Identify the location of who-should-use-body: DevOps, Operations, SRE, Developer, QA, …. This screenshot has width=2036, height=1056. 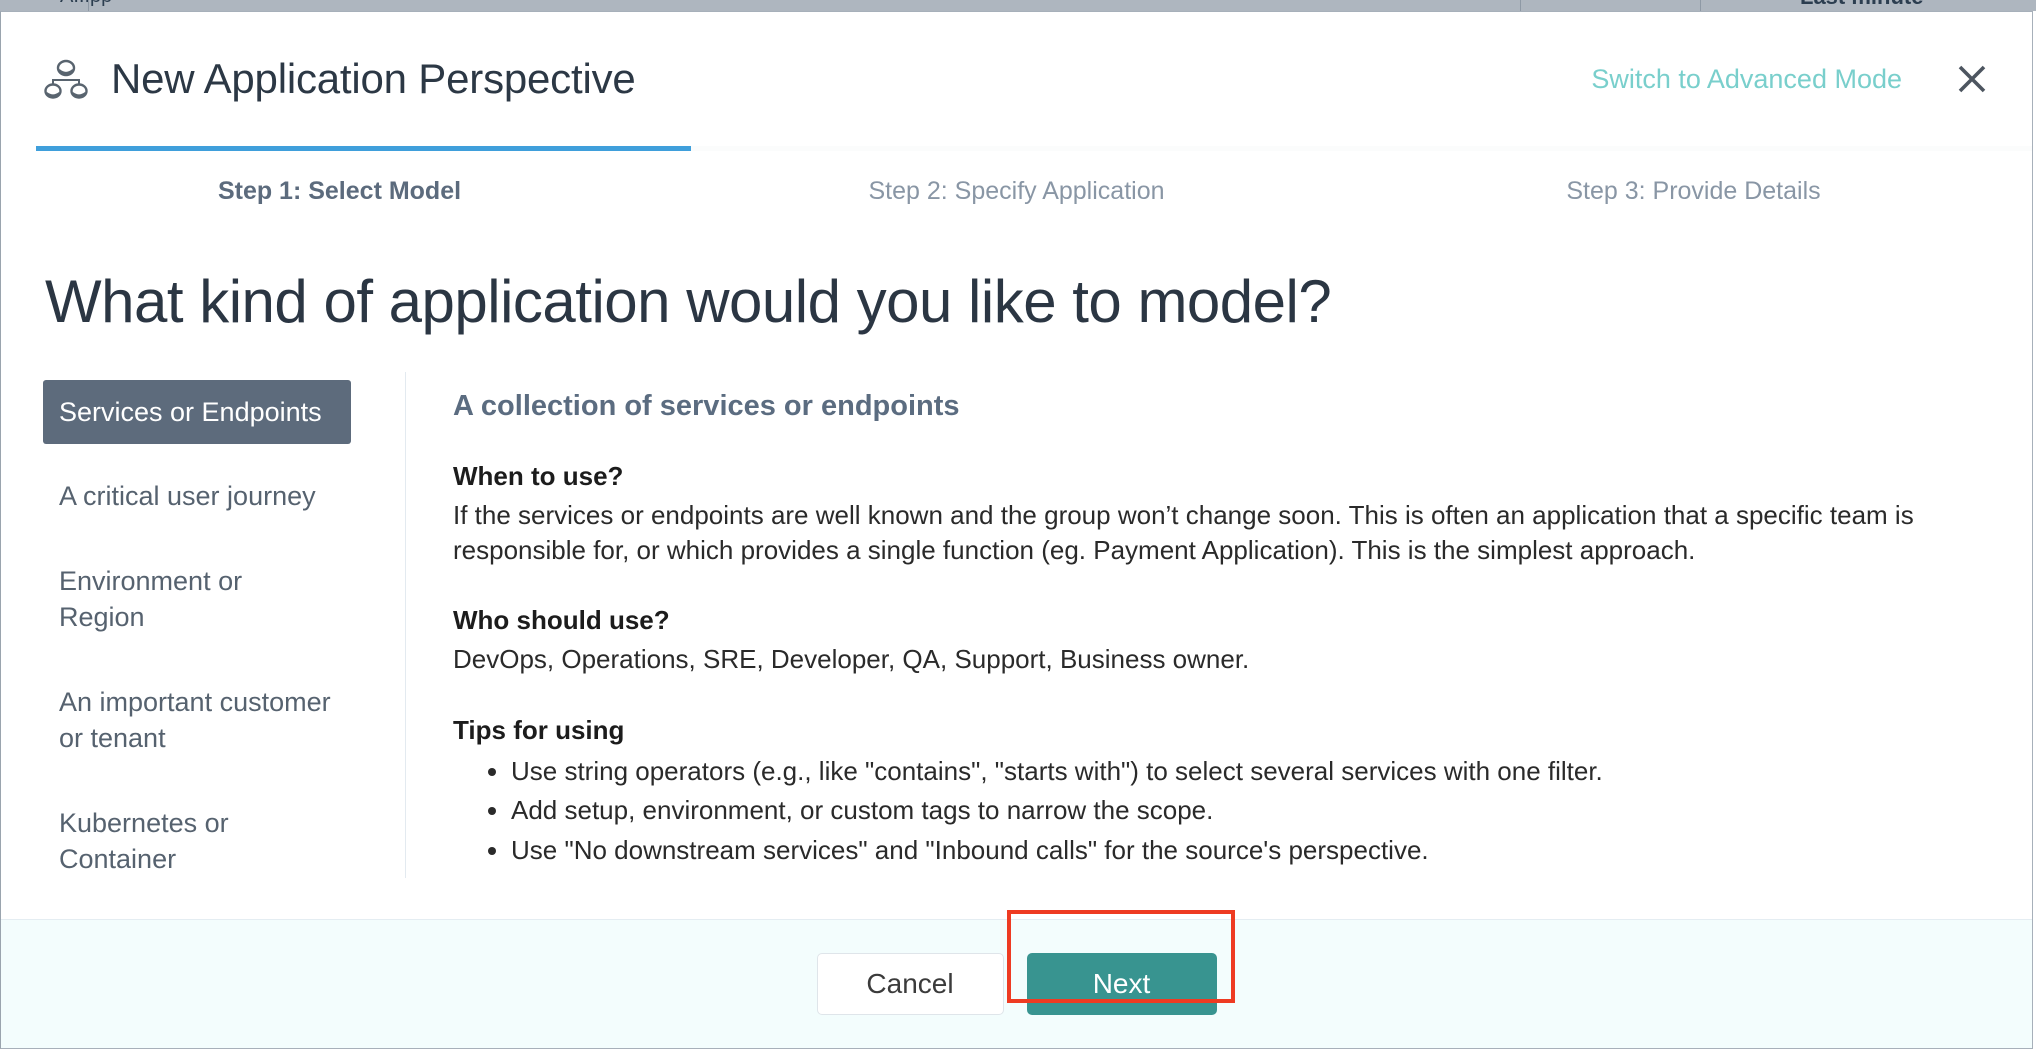
(851, 659).